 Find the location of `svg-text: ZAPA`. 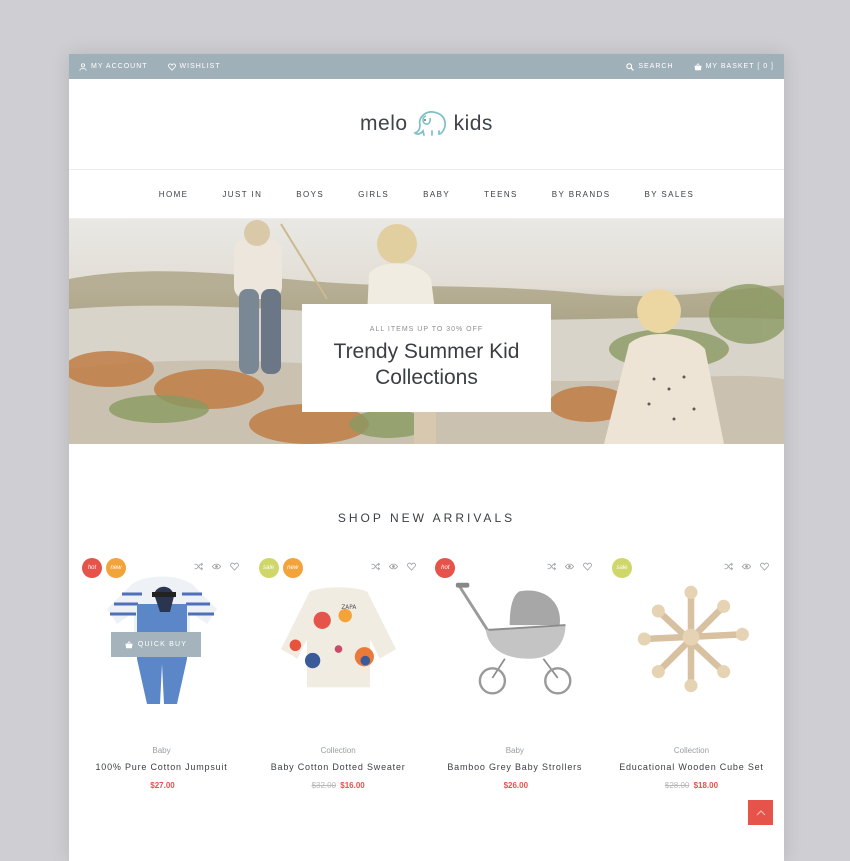

svg-text: ZAPA is located at coordinates (348, 607).